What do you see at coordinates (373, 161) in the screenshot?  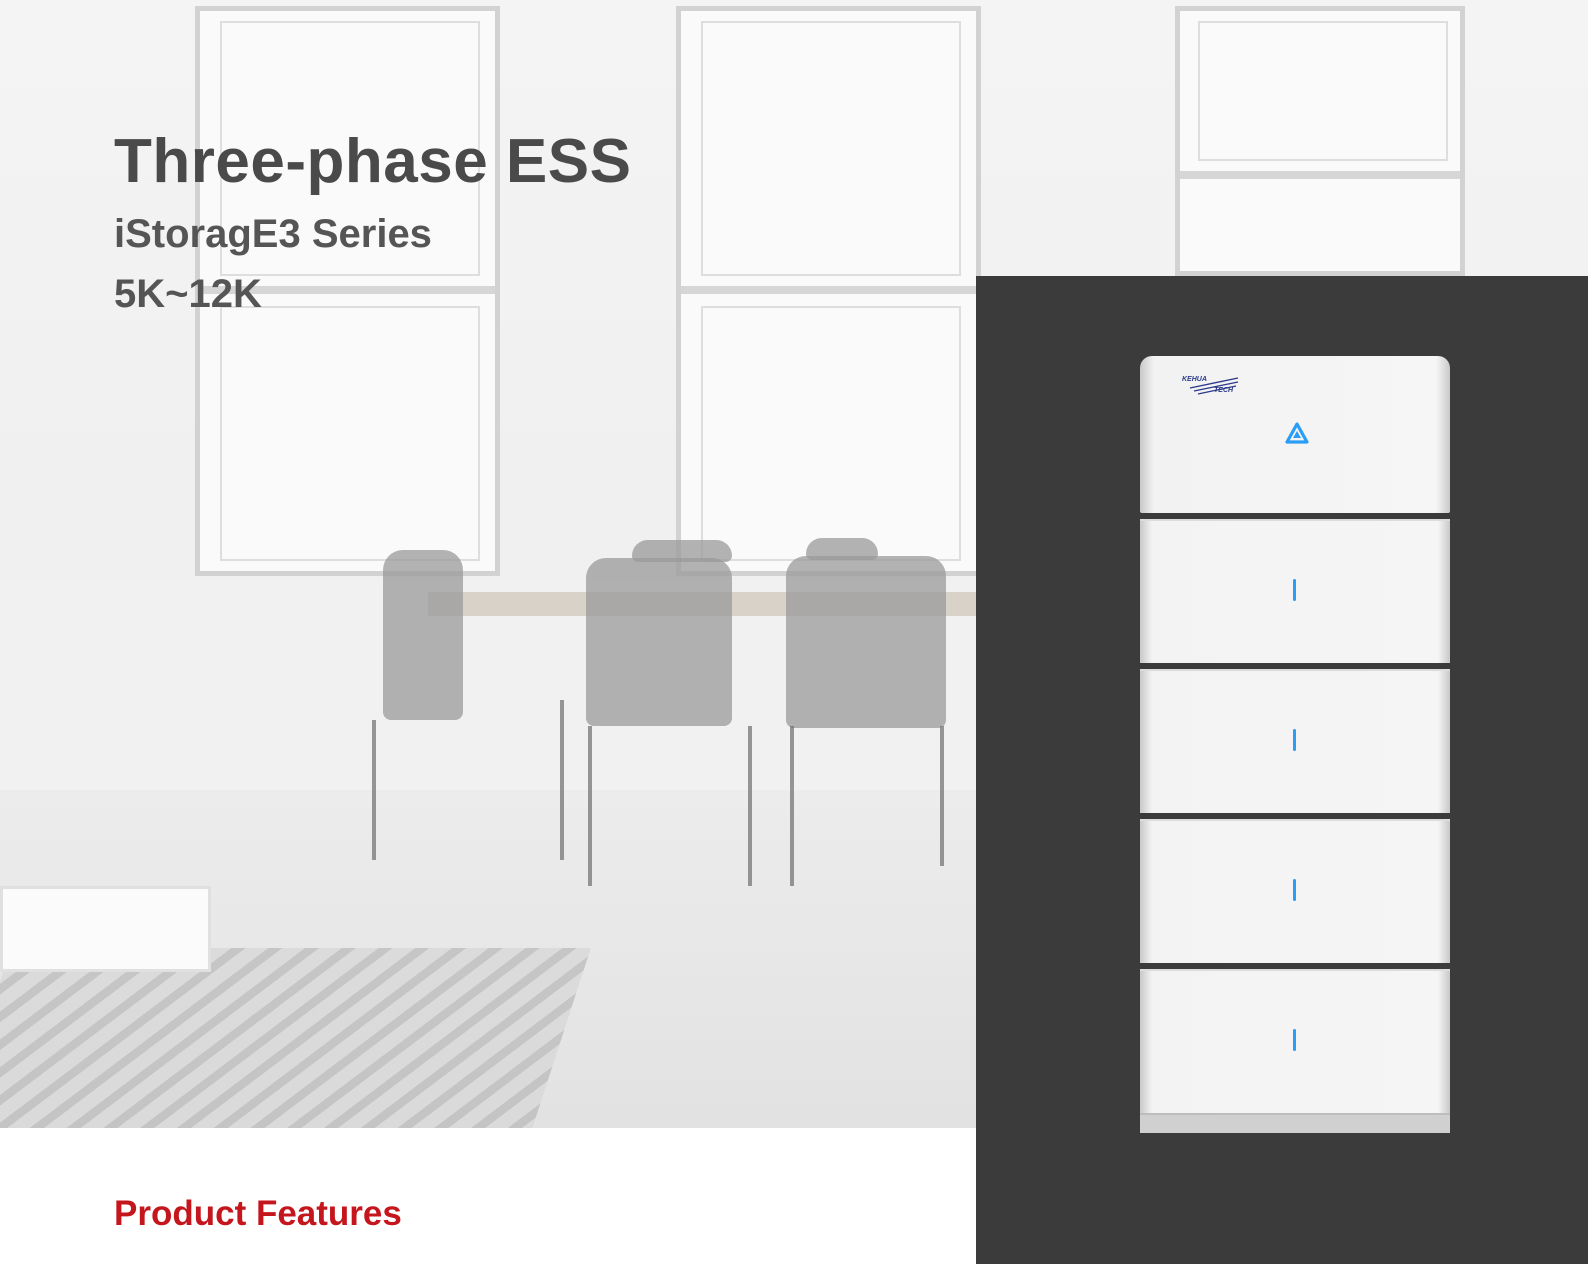 I see `page-title: Three-phase ESS` at bounding box center [373, 161].